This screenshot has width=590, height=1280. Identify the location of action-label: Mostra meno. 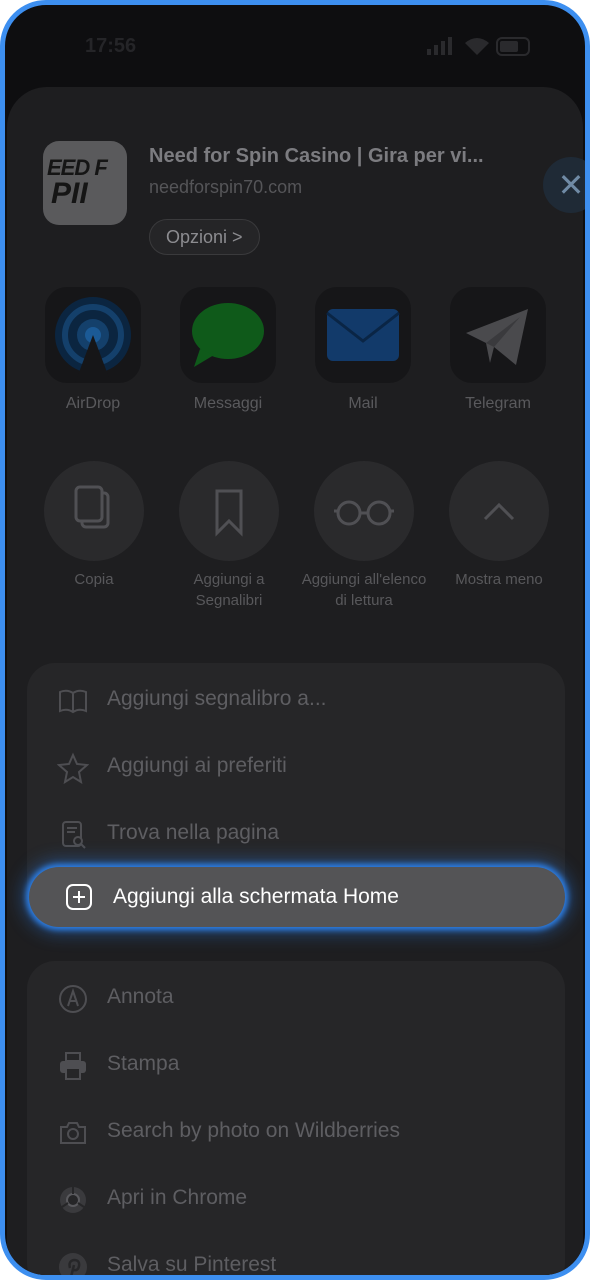
(499, 579).